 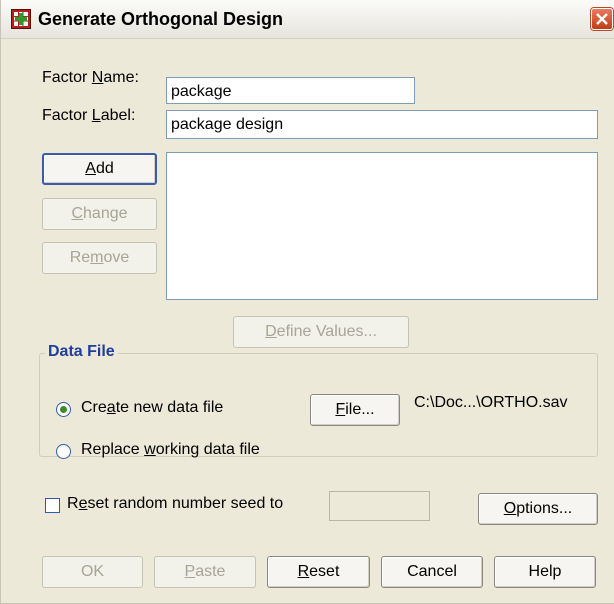 What do you see at coordinates (170, 450) in the screenshot?
I see `replace-working-data-file-label: Replace working data file` at bounding box center [170, 450].